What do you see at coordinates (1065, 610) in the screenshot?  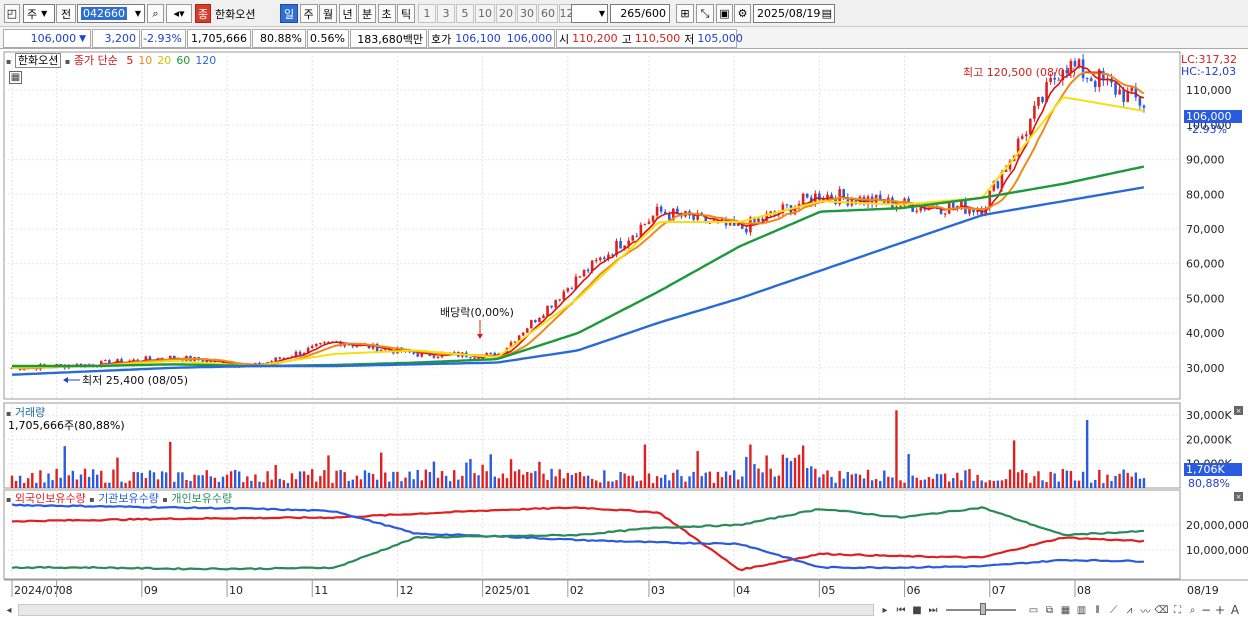 I see `grid-icon: ▦` at bounding box center [1065, 610].